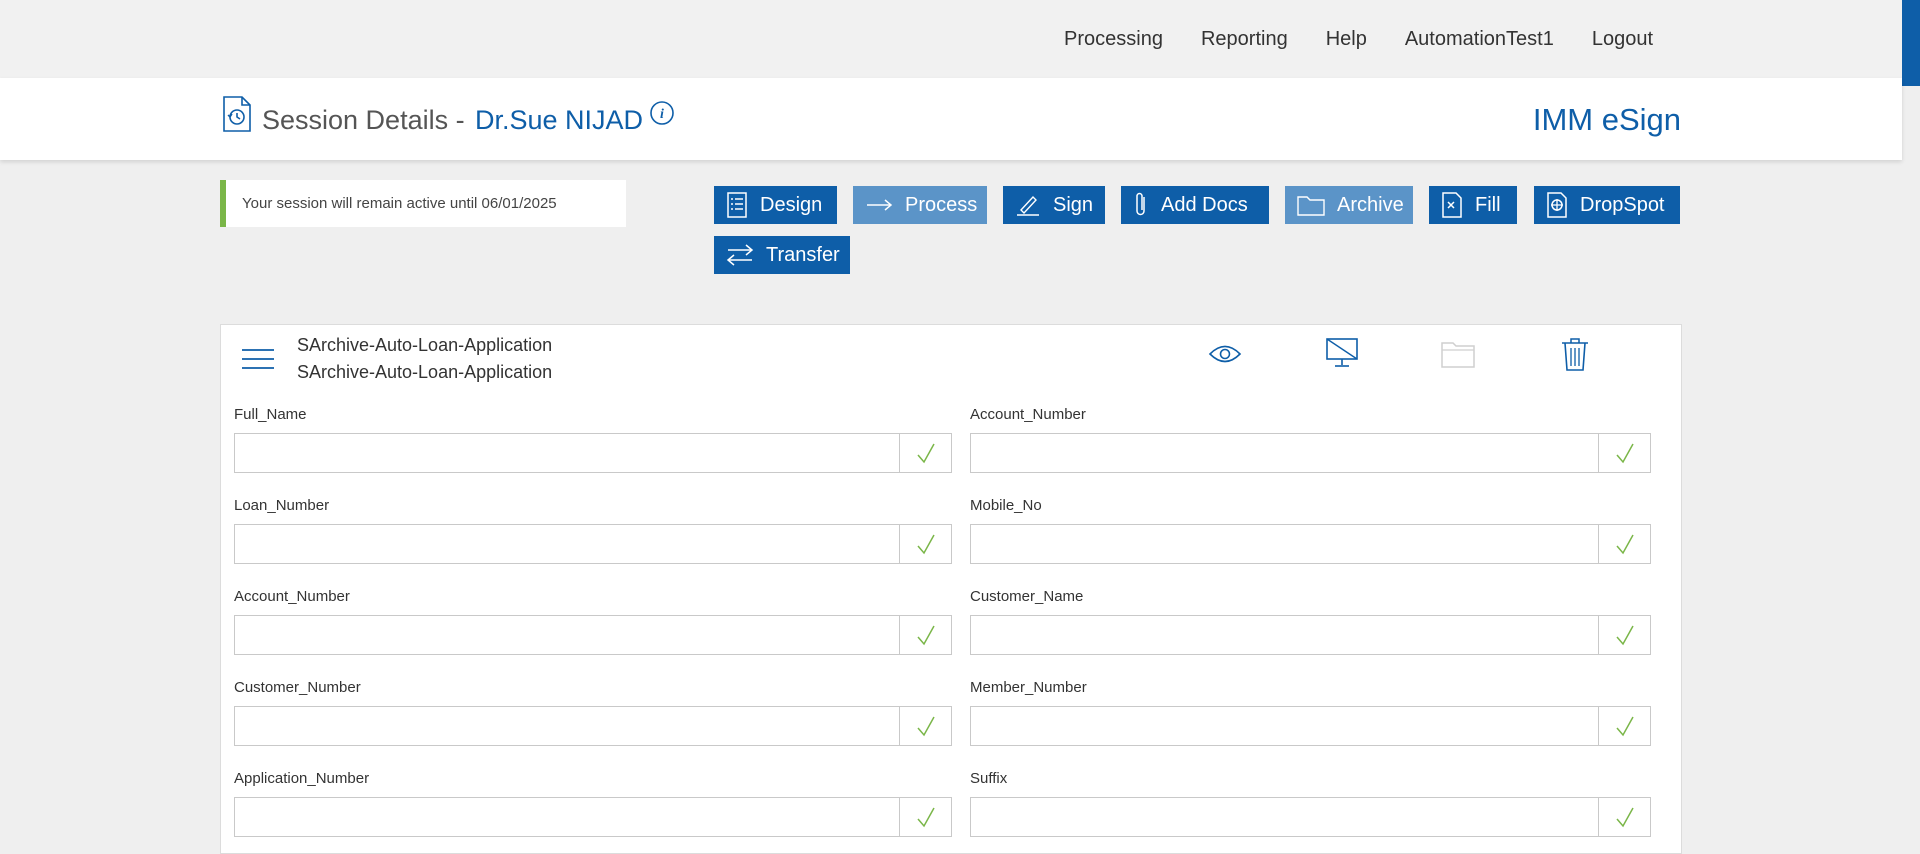 The width and height of the screenshot is (1920, 854). What do you see at coordinates (1027, 596) in the screenshot?
I see `field-label-customer-name: Customer_Name` at bounding box center [1027, 596].